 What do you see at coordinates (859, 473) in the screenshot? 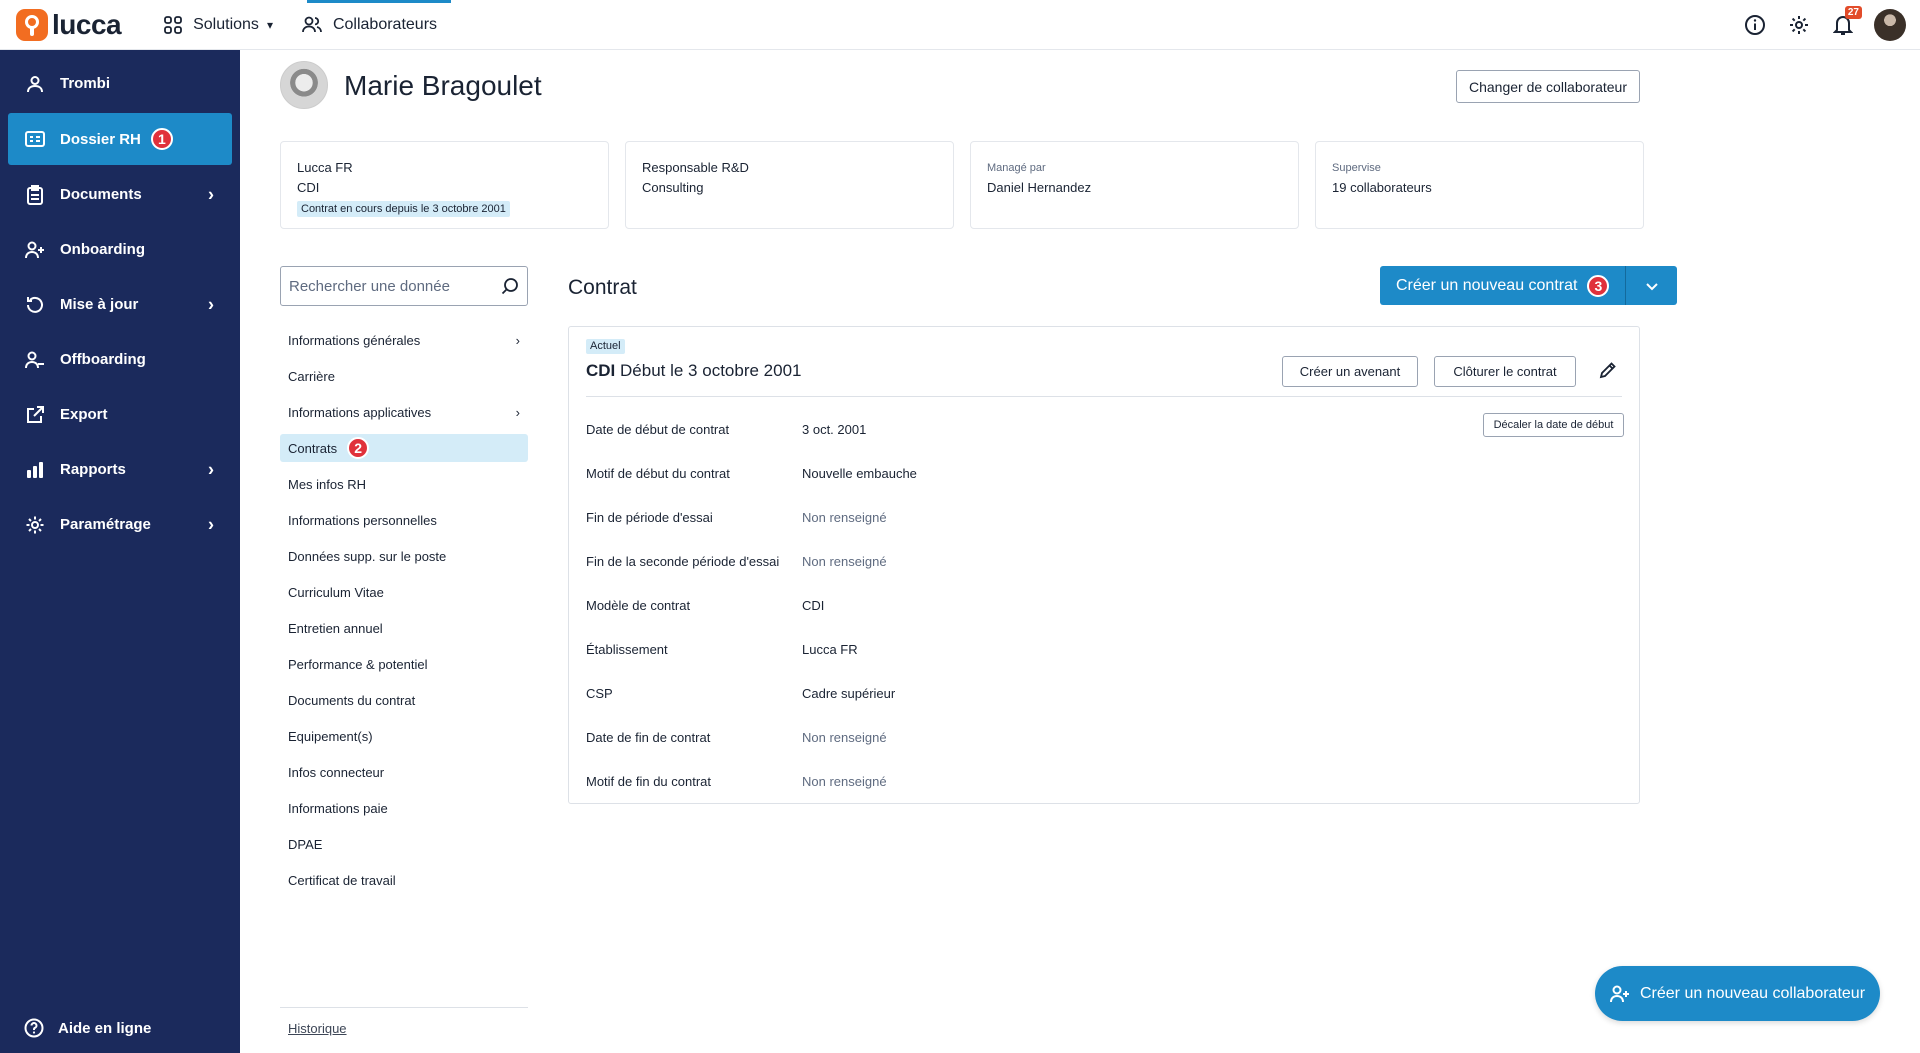
I see `field-value: Nouvelle embauche` at bounding box center [859, 473].